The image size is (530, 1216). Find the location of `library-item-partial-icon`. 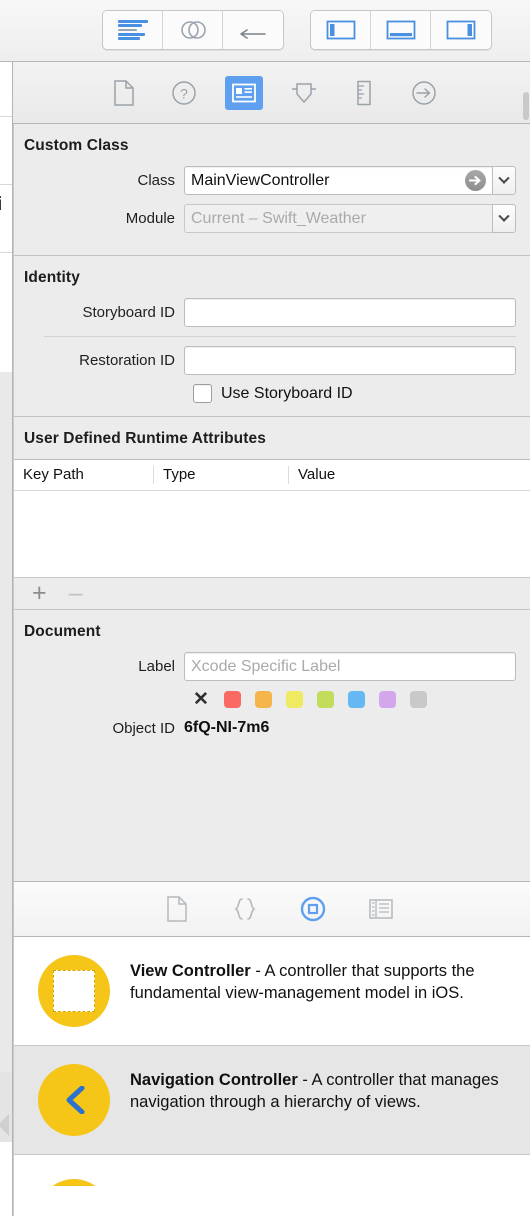

library-item-partial-icon is located at coordinates (74, 1182).